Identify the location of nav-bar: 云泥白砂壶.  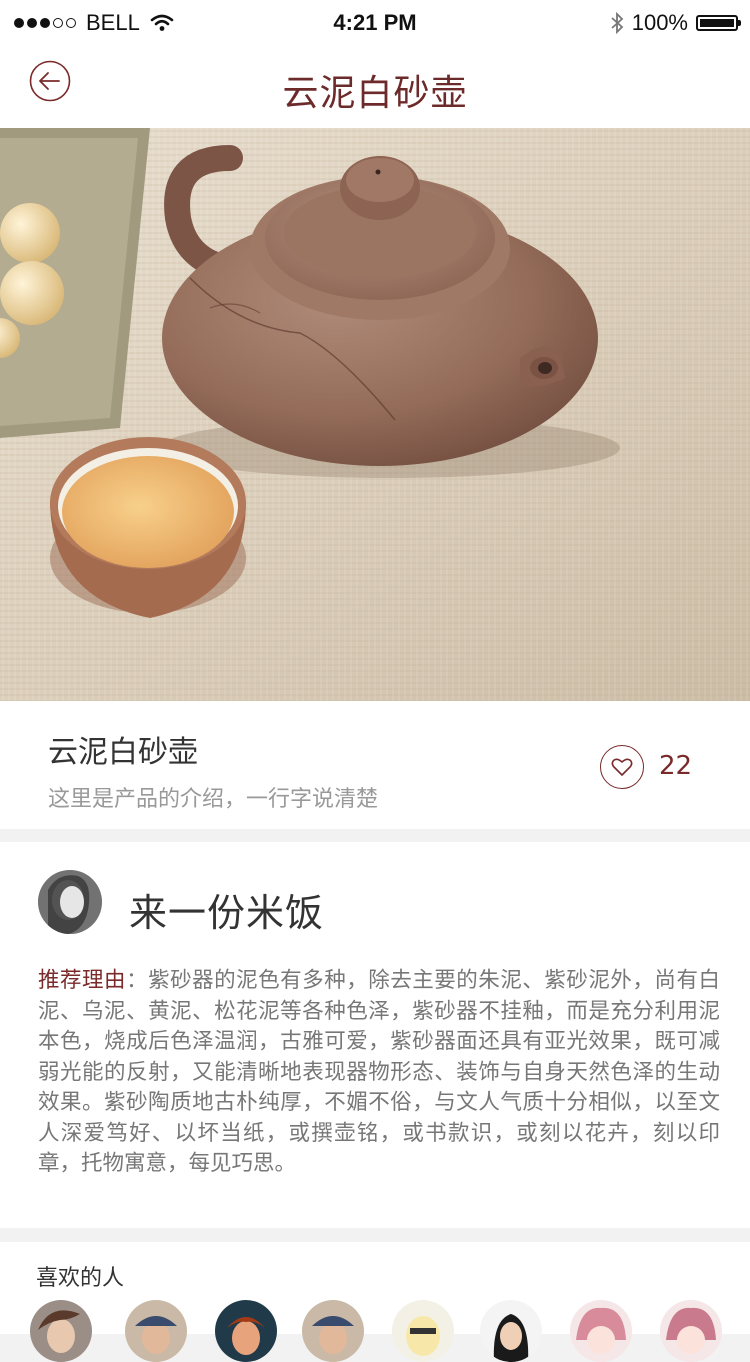
(375, 88).